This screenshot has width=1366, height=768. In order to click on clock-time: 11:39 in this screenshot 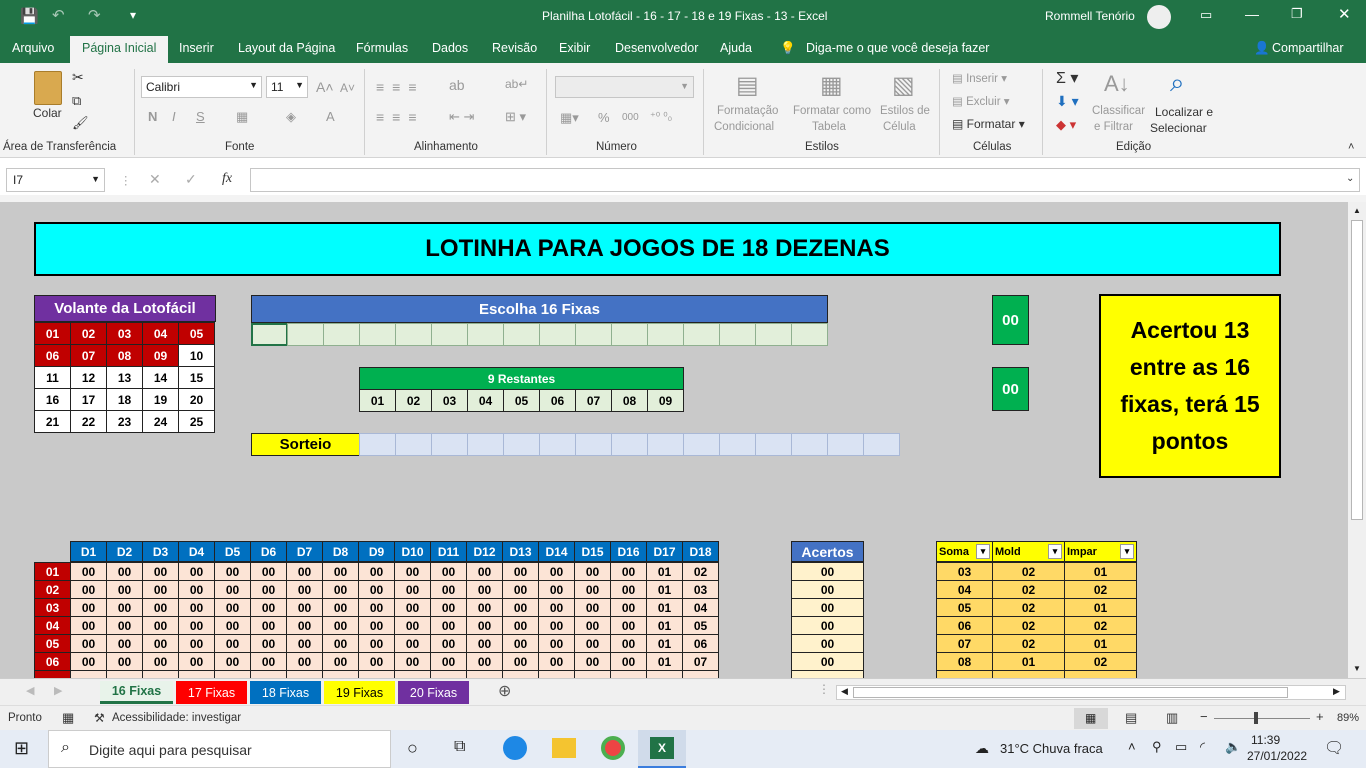, I will do `click(1265, 740)`.